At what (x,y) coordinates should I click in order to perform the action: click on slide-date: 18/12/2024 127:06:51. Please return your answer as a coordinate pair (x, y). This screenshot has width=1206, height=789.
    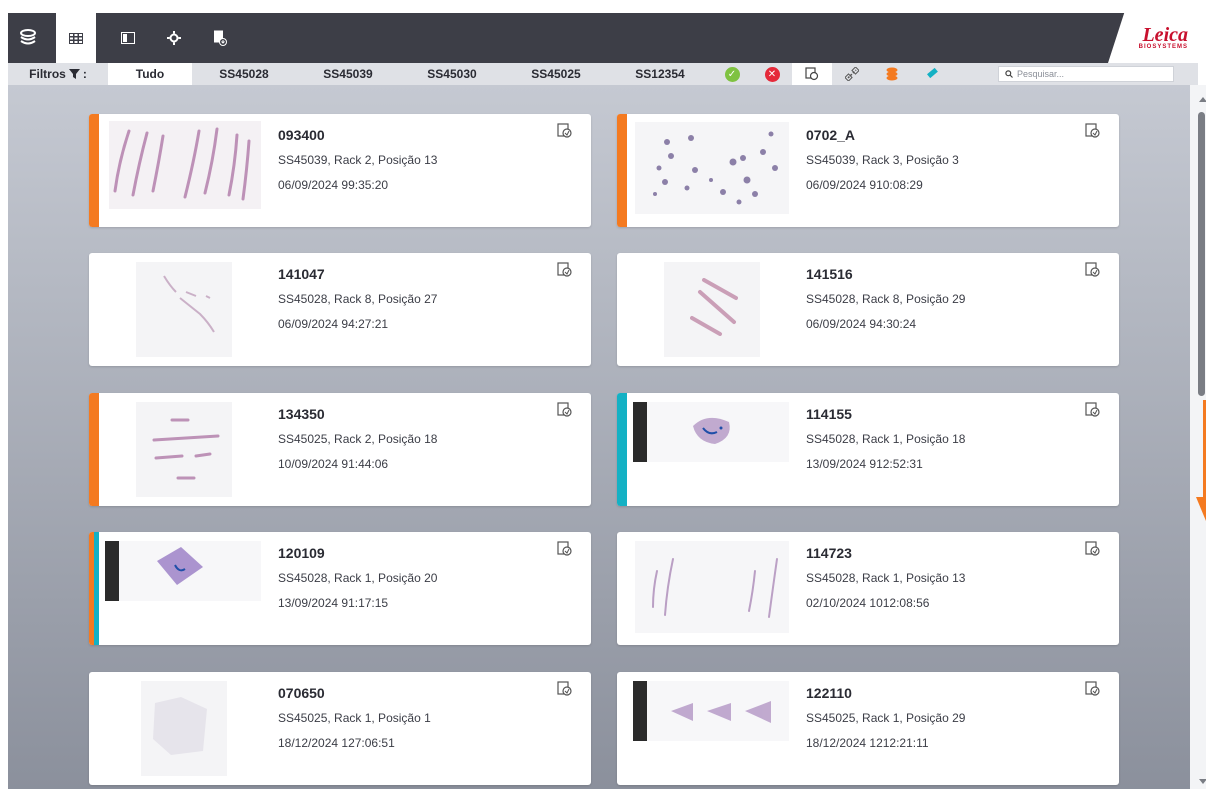
    Looking at the image, I should click on (336, 743).